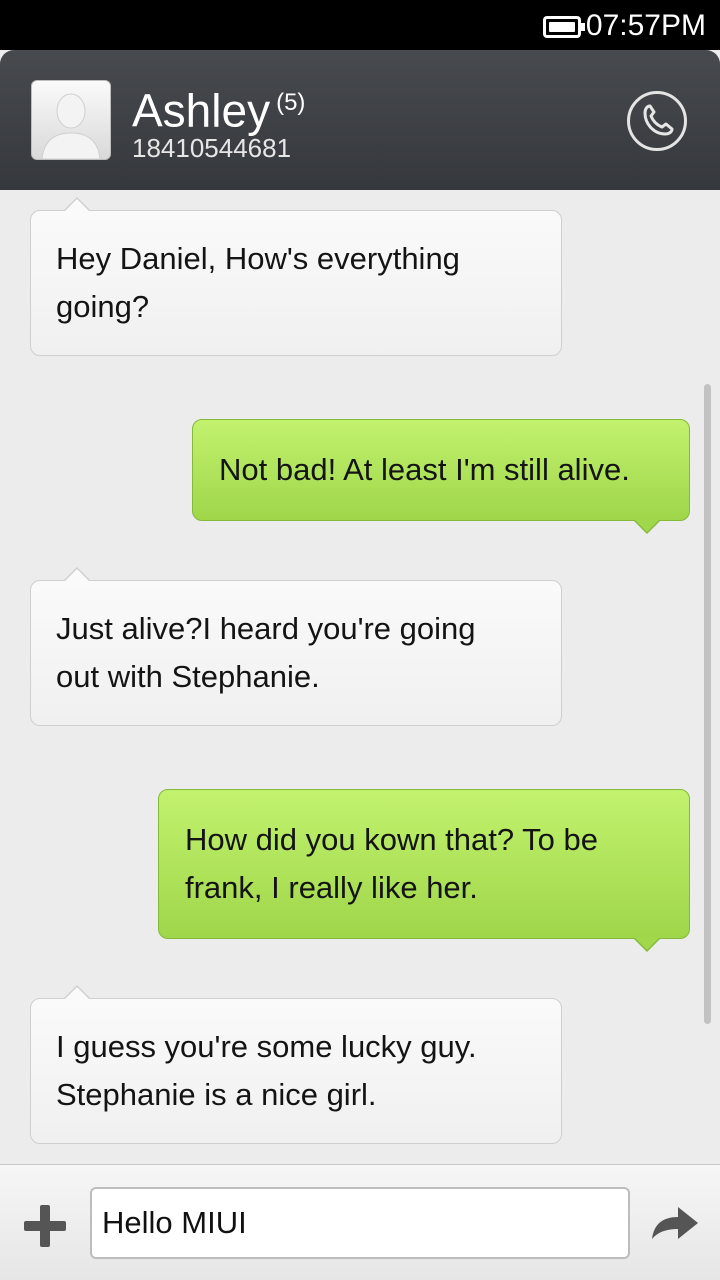  I want to click on send-arrow-icon, so click(675, 1223).